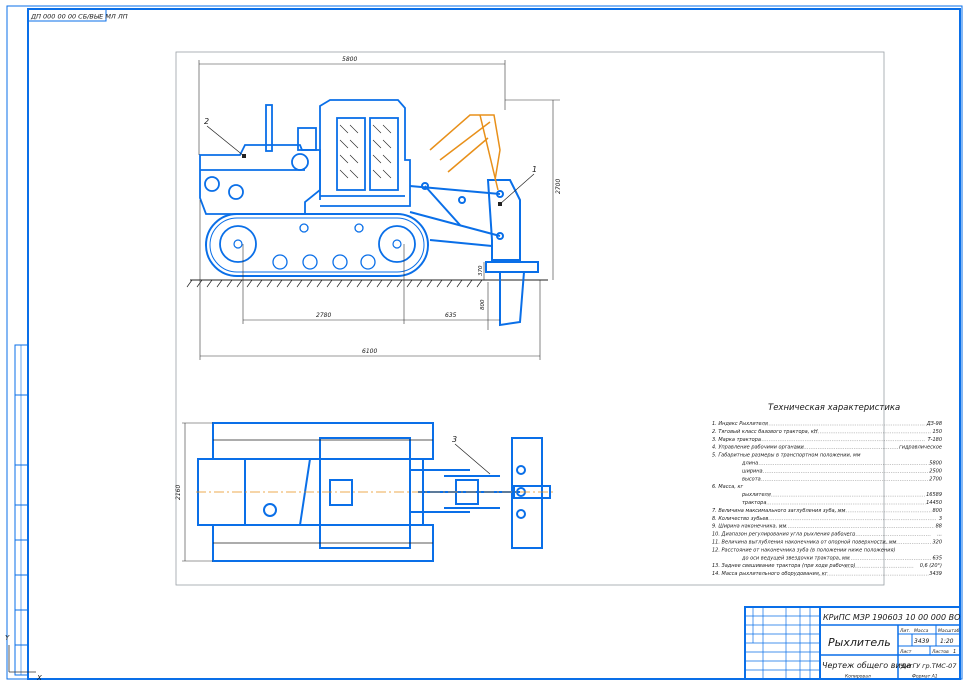 The width and height of the screenshot is (966, 684). I want to click on tech-row-label: рыхлителя, so click(756, 495).